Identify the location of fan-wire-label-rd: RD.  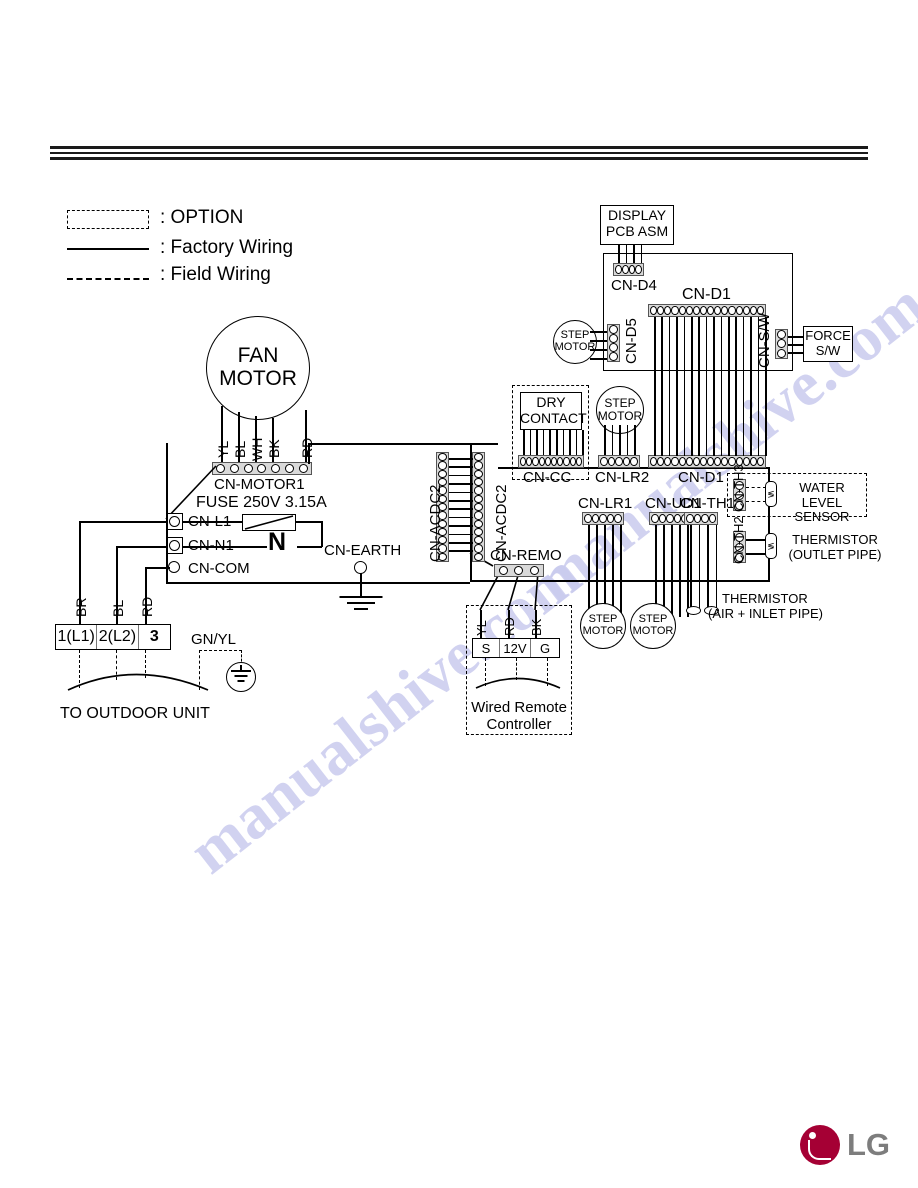
(307, 447).